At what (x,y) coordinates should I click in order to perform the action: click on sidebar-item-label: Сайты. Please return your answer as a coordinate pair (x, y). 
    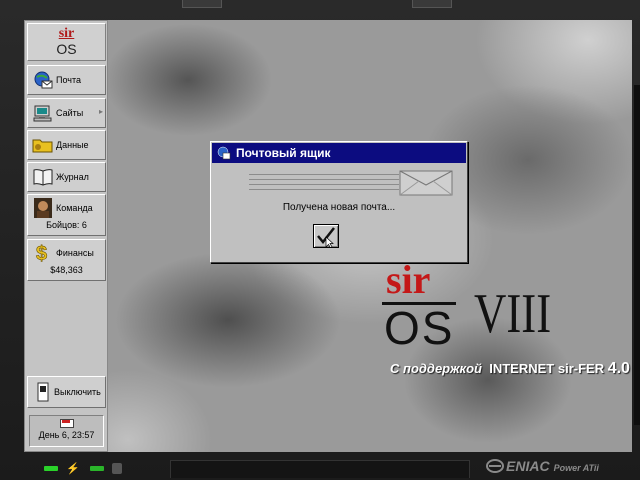
    Looking at the image, I should click on (70, 113).